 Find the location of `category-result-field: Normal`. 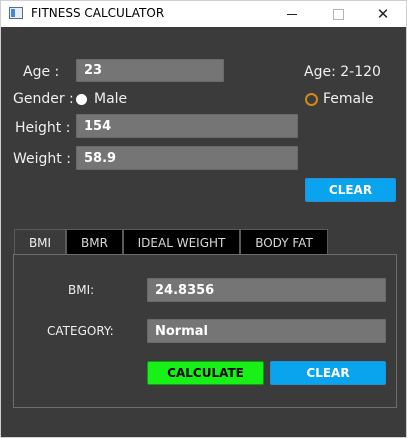

category-result-field: Normal is located at coordinates (266, 331).